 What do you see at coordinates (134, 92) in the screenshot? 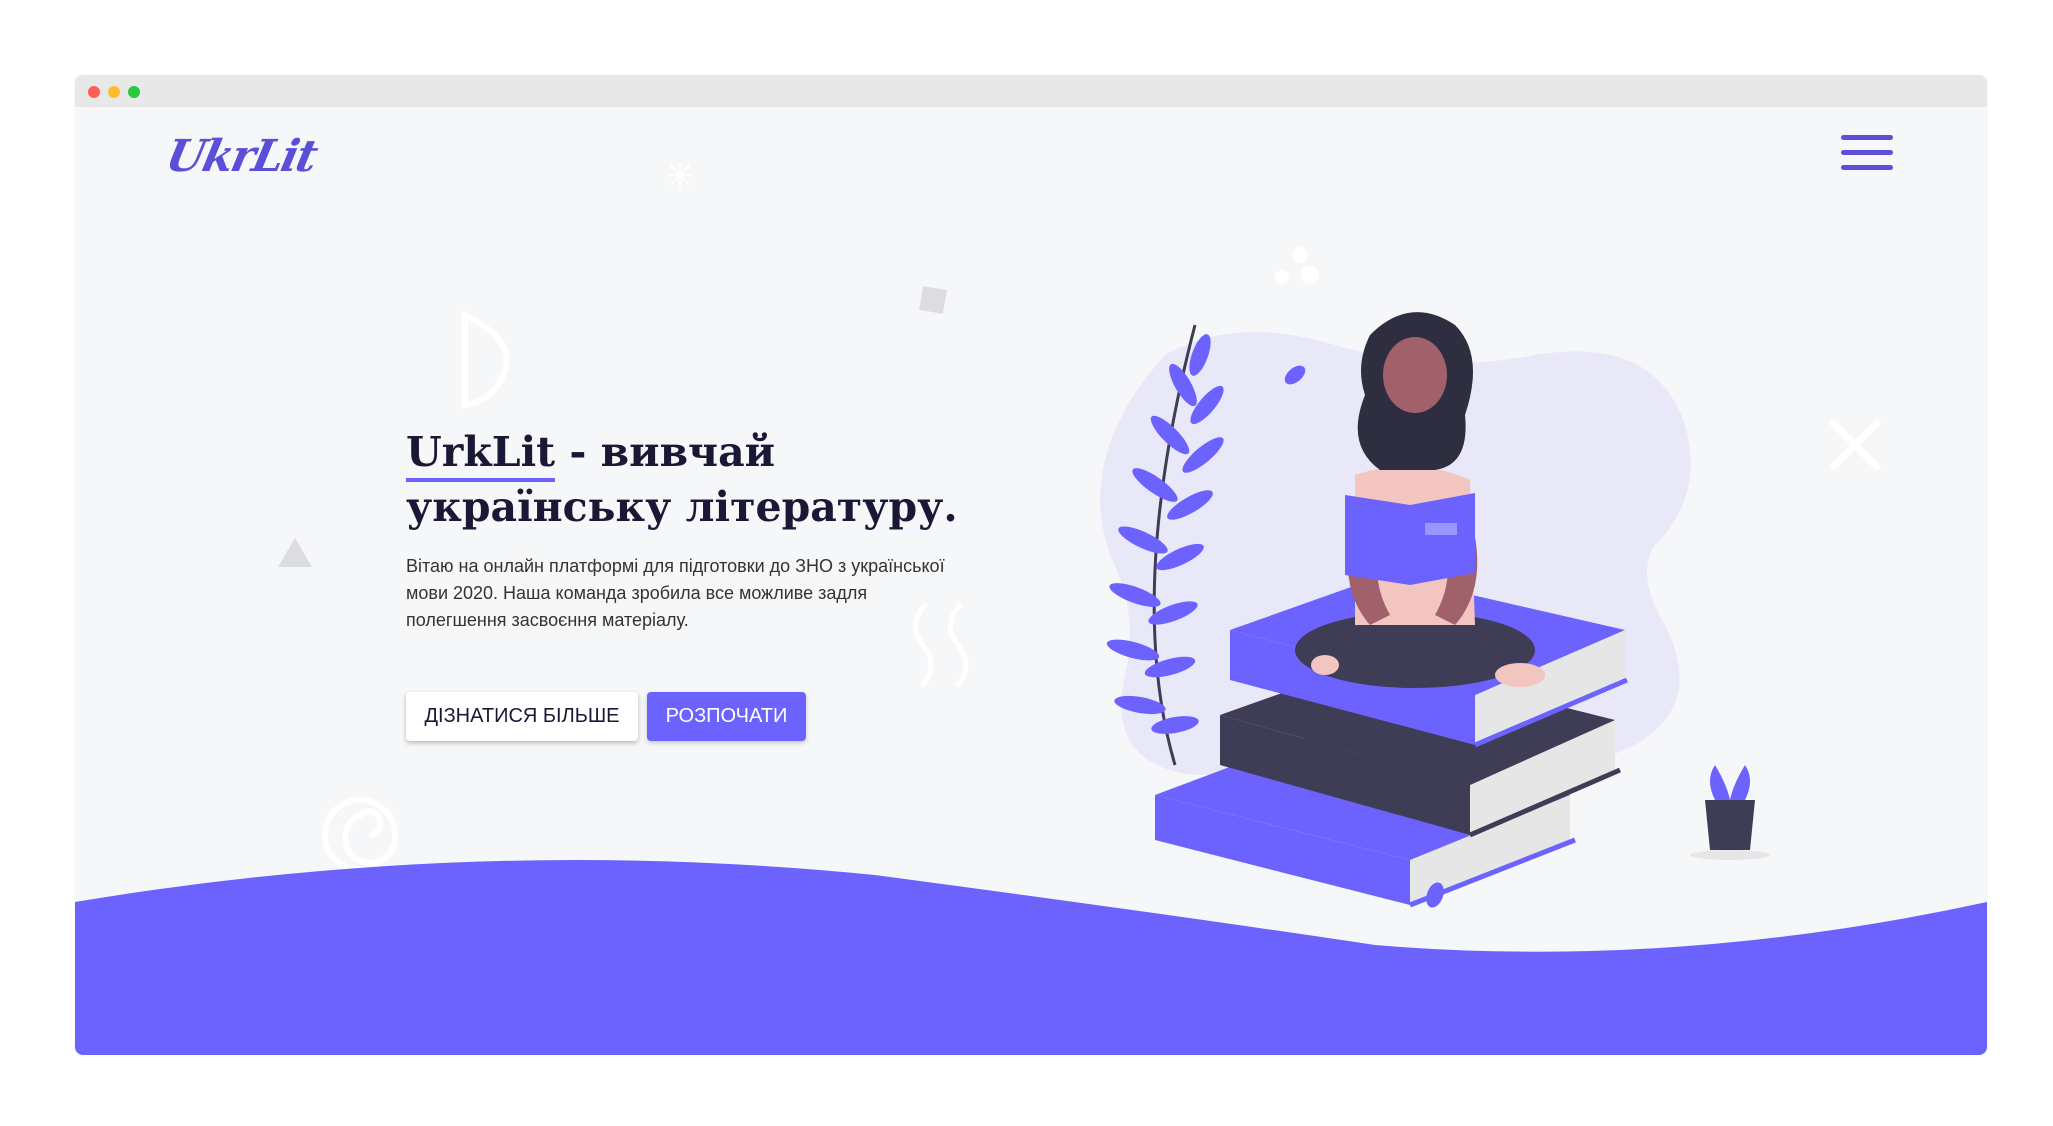
I see `maximize-window-button` at bounding box center [134, 92].